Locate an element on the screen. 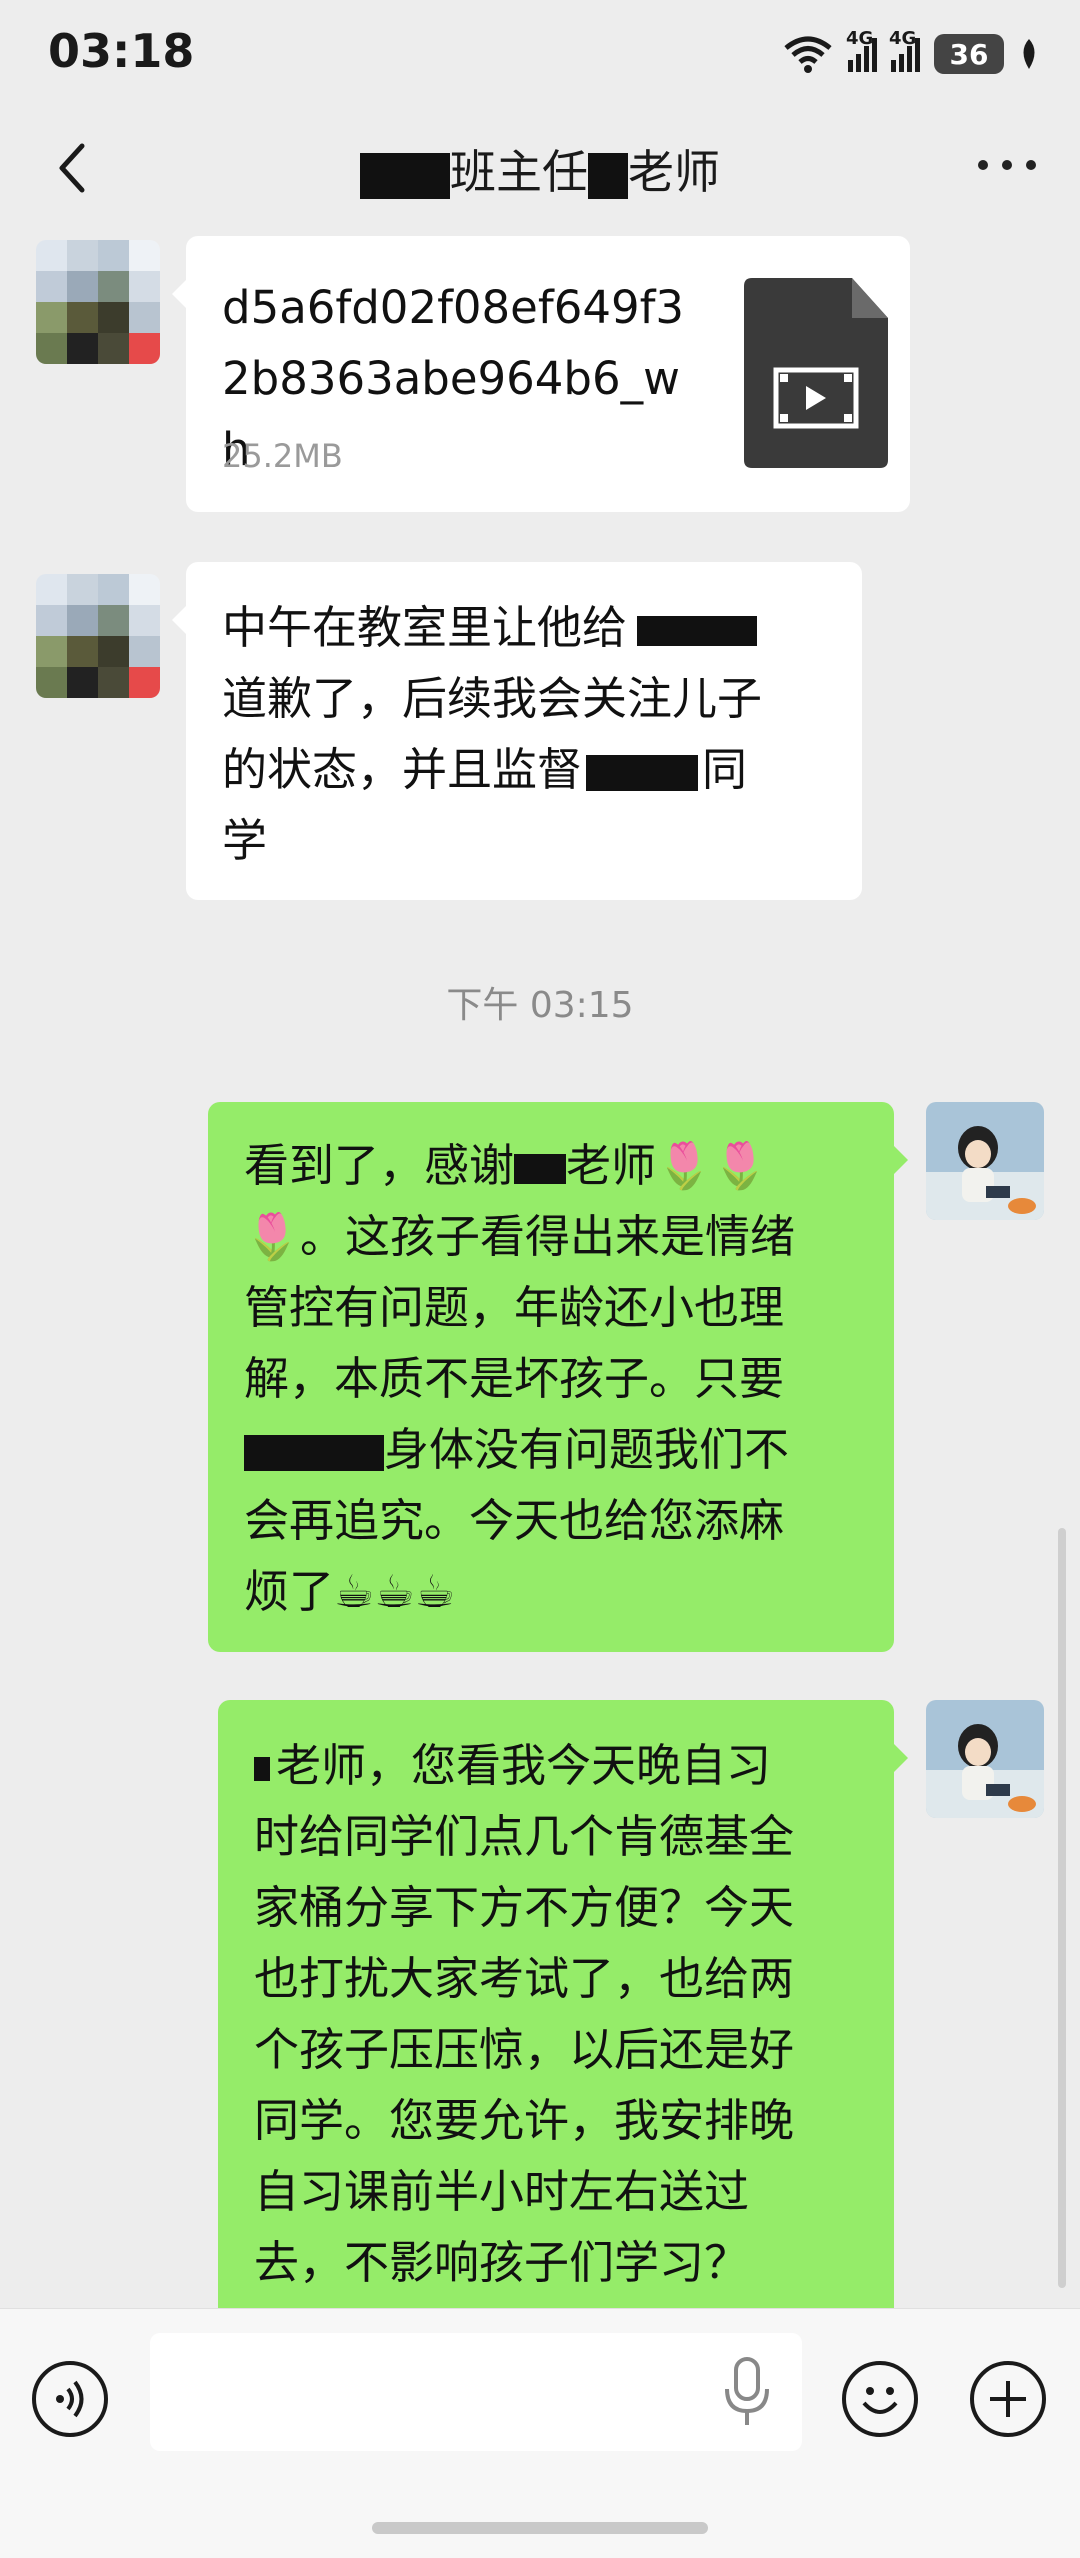  emoji-button is located at coordinates (880, 2399).